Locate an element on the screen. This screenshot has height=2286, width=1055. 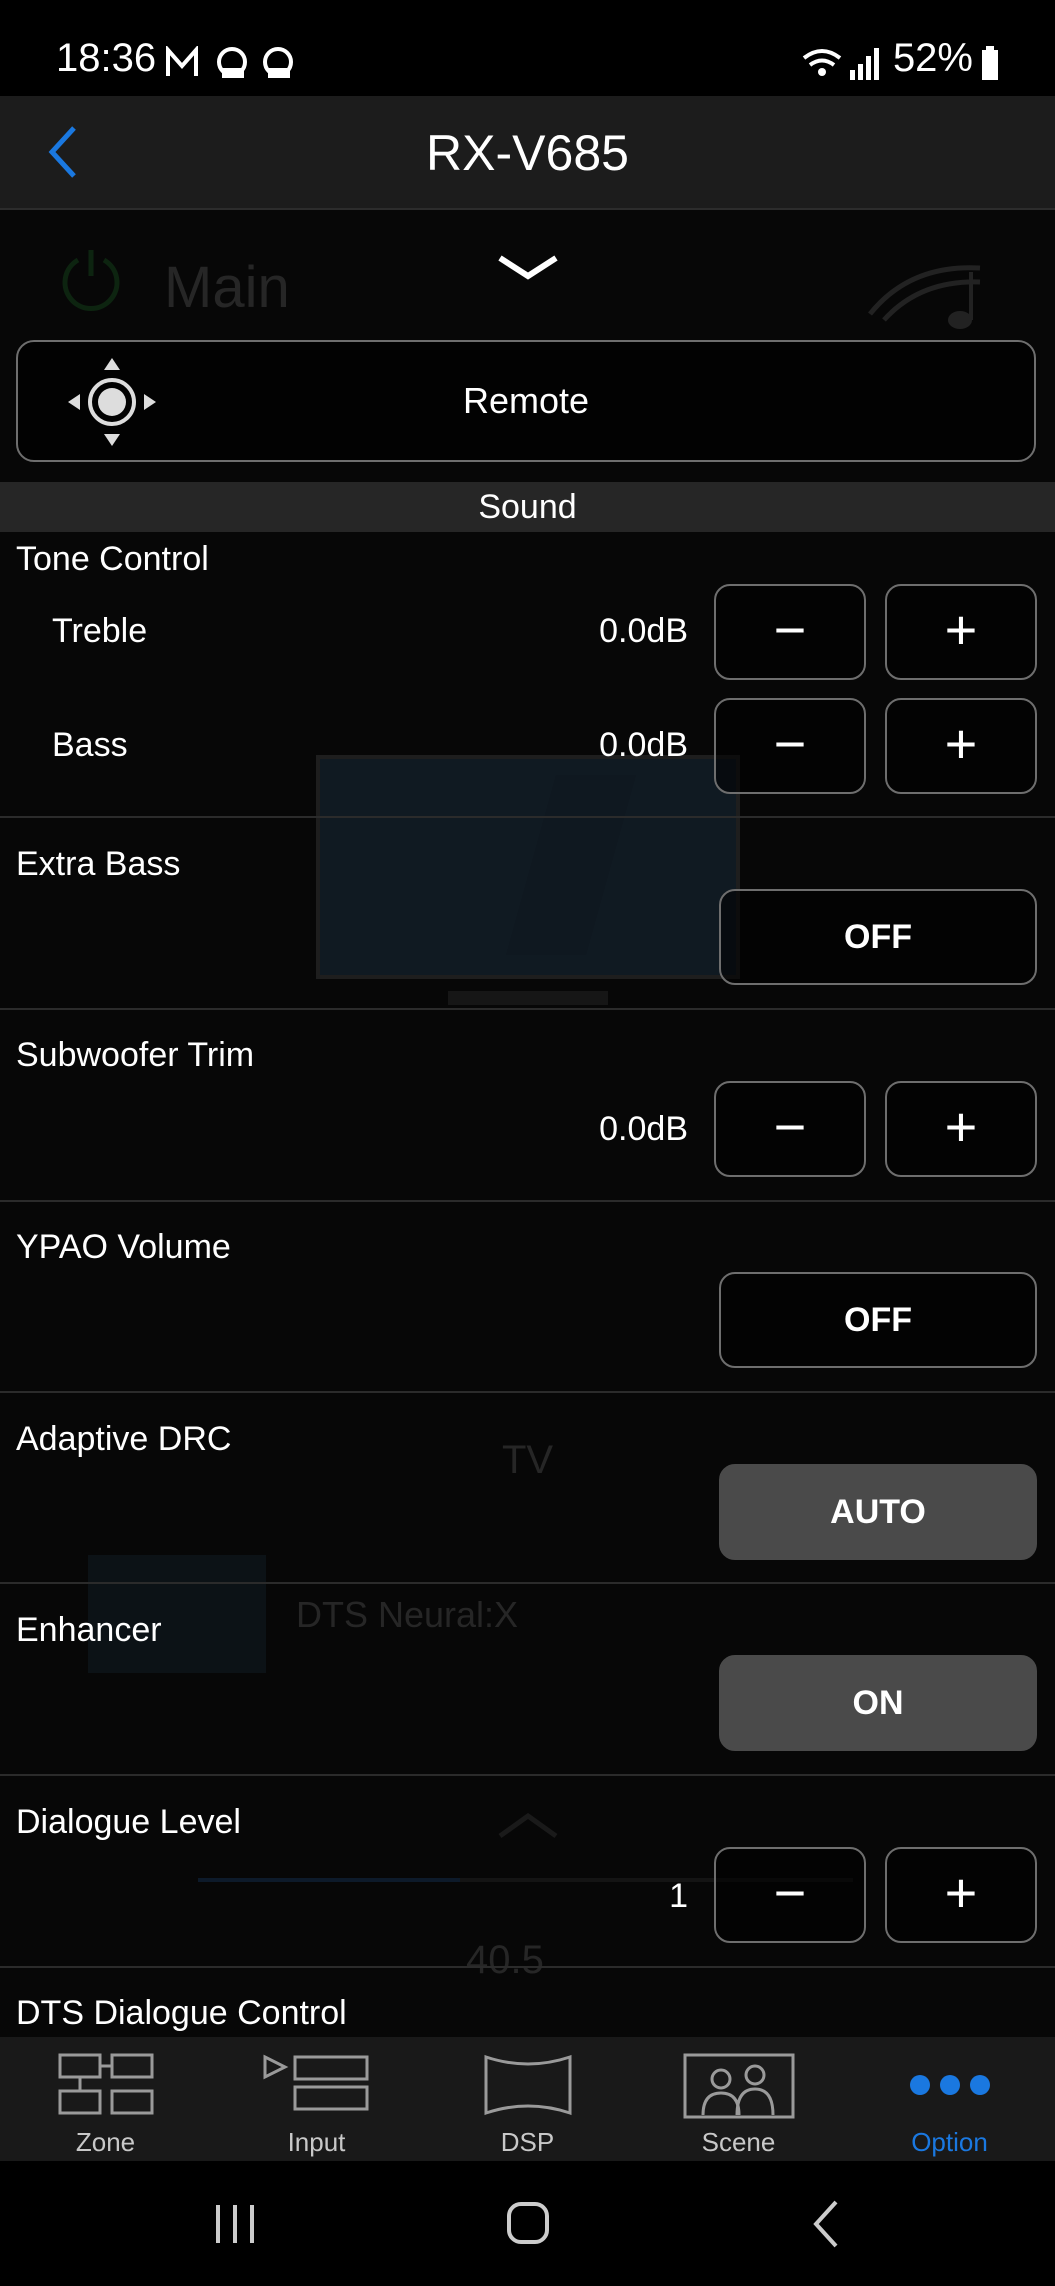
battery-icon is located at coordinates (990, 63).